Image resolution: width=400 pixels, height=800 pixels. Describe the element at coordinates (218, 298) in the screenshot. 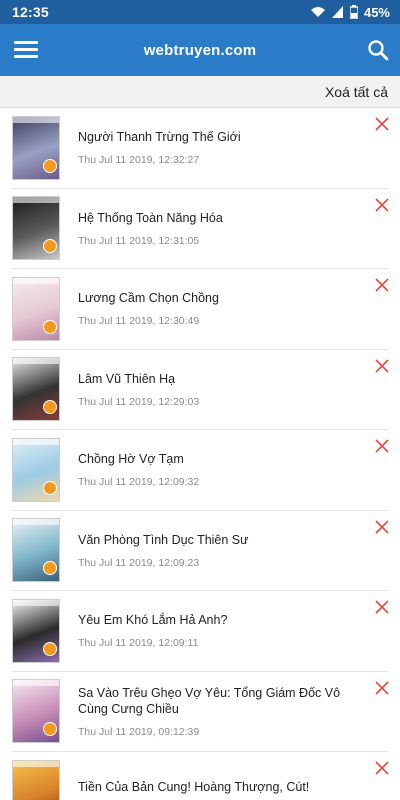

I see `story-title: Lương Cầm Chọn Chồng` at that location.